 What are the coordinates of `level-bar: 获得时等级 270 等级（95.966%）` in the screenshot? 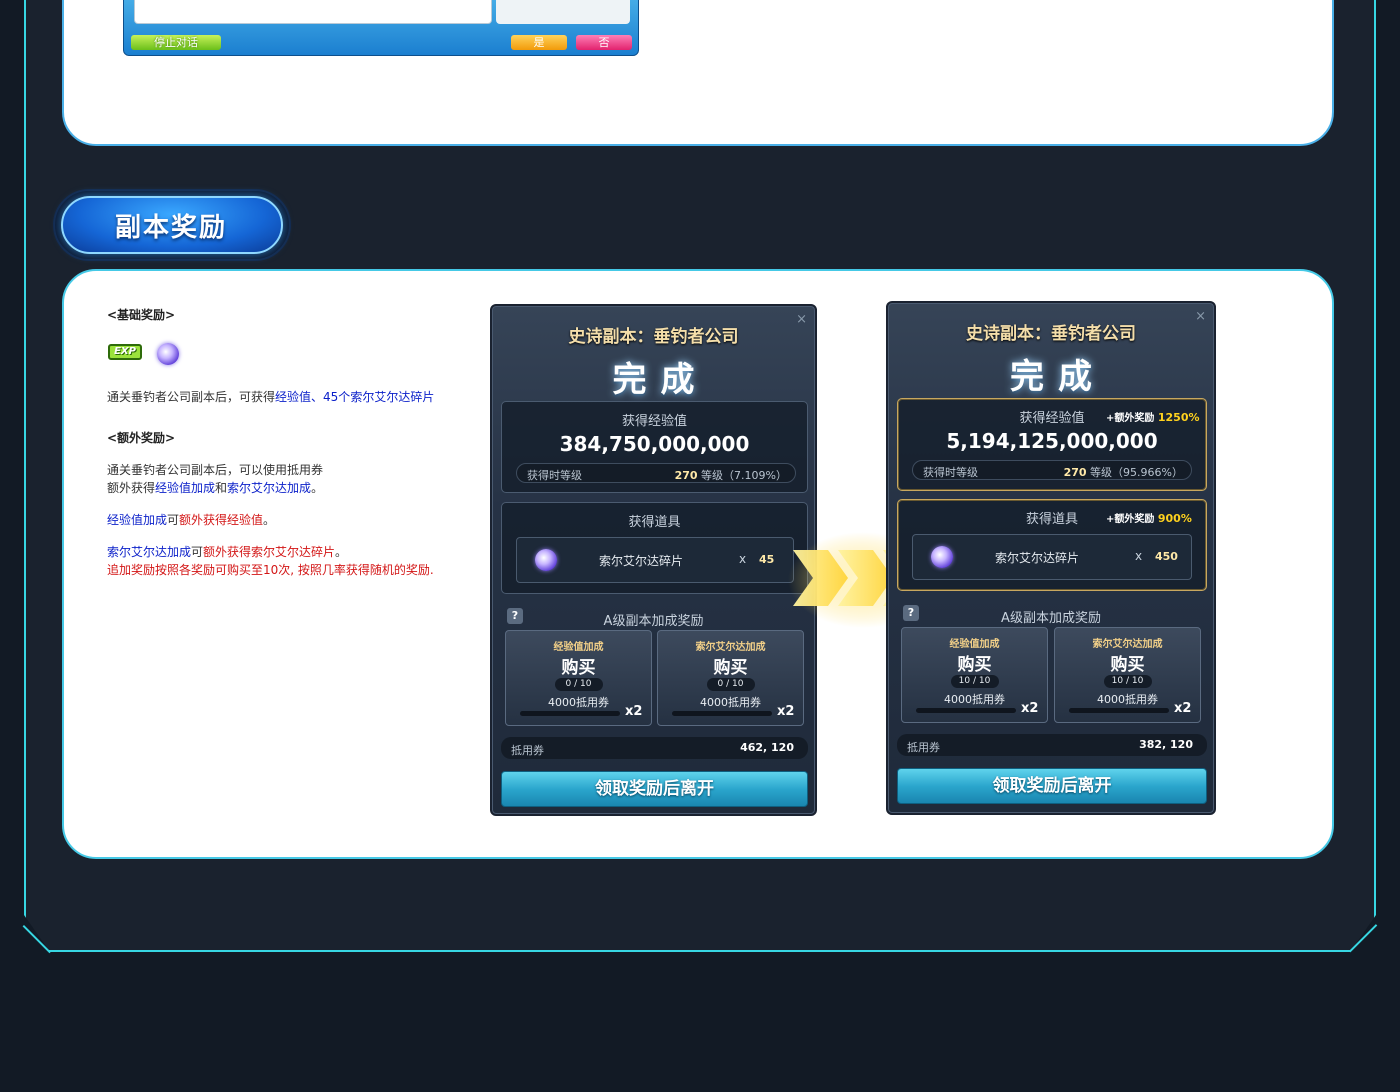 It's located at (1052, 470).